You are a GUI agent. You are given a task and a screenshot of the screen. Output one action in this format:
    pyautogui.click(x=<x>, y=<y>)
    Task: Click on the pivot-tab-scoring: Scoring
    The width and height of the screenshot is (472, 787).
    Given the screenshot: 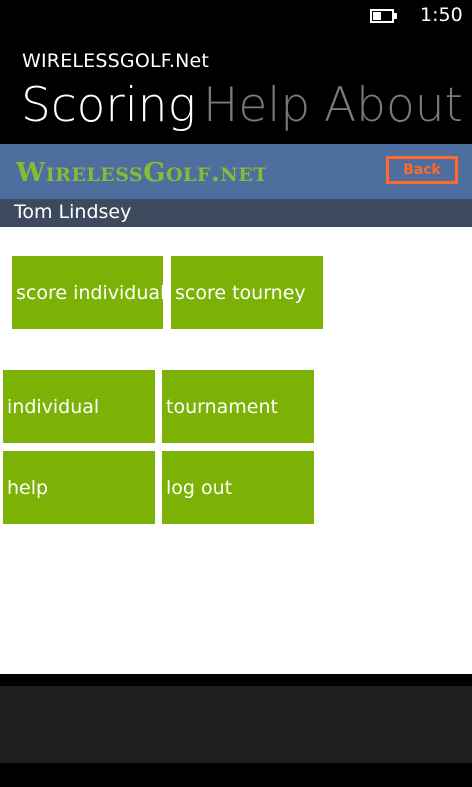 What is the action you would take?
    pyautogui.click(x=108, y=106)
    